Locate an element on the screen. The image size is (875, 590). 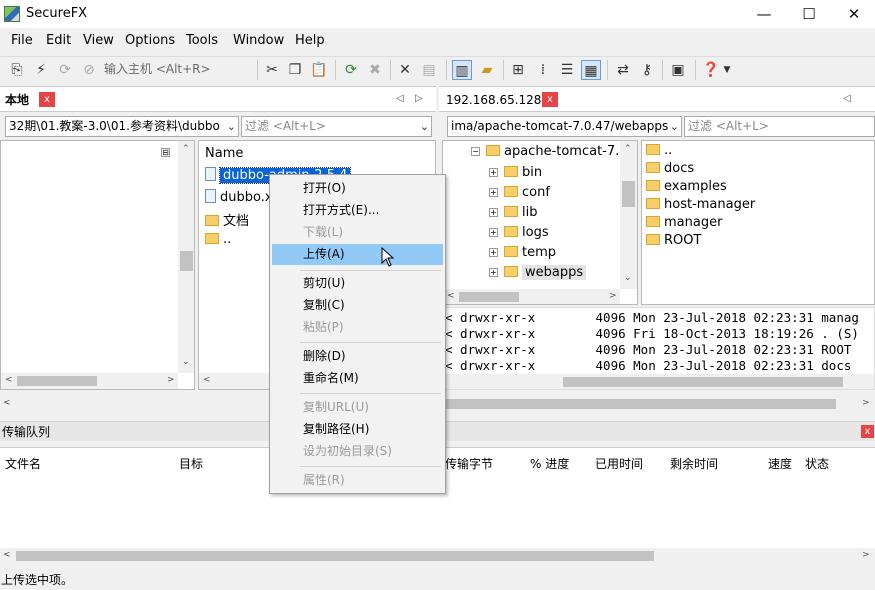
menu-item-upload: 上传(A) is located at coordinates (357, 254).